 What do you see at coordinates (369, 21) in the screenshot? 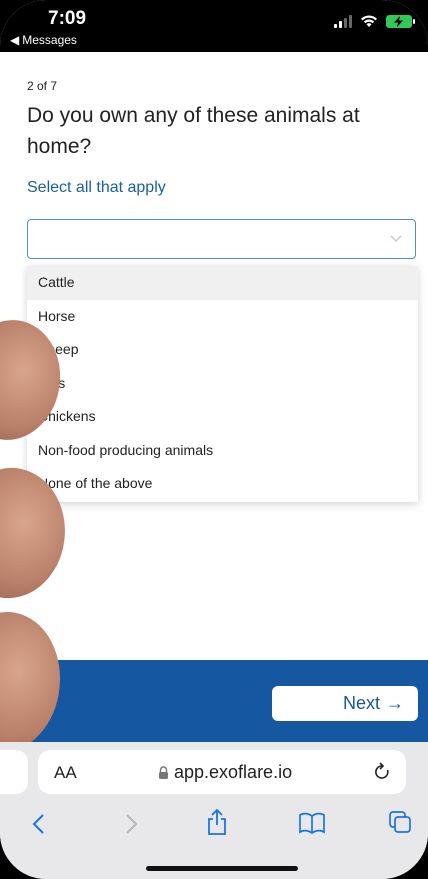
I see `wifi-icon` at bounding box center [369, 21].